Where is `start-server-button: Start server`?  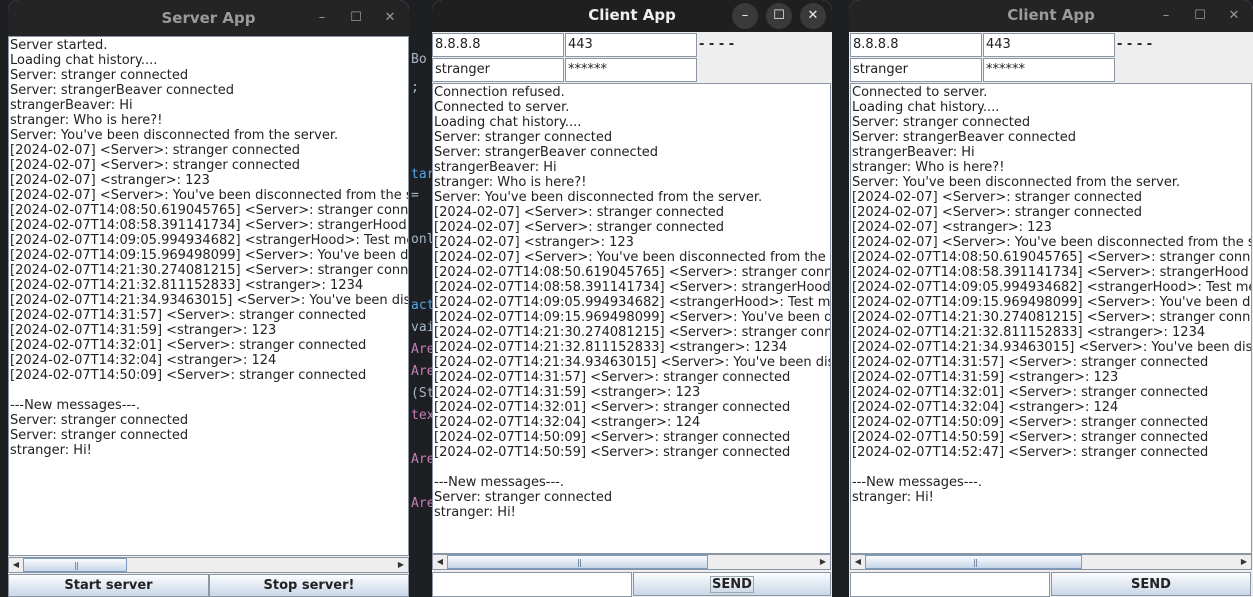 start-server-button: Start server is located at coordinates (108, 585).